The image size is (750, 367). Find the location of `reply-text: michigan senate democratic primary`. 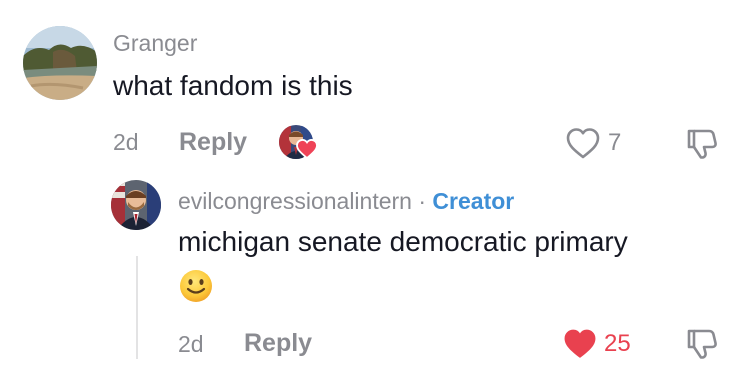

reply-text: michigan senate democratic primary is located at coordinates (403, 241).